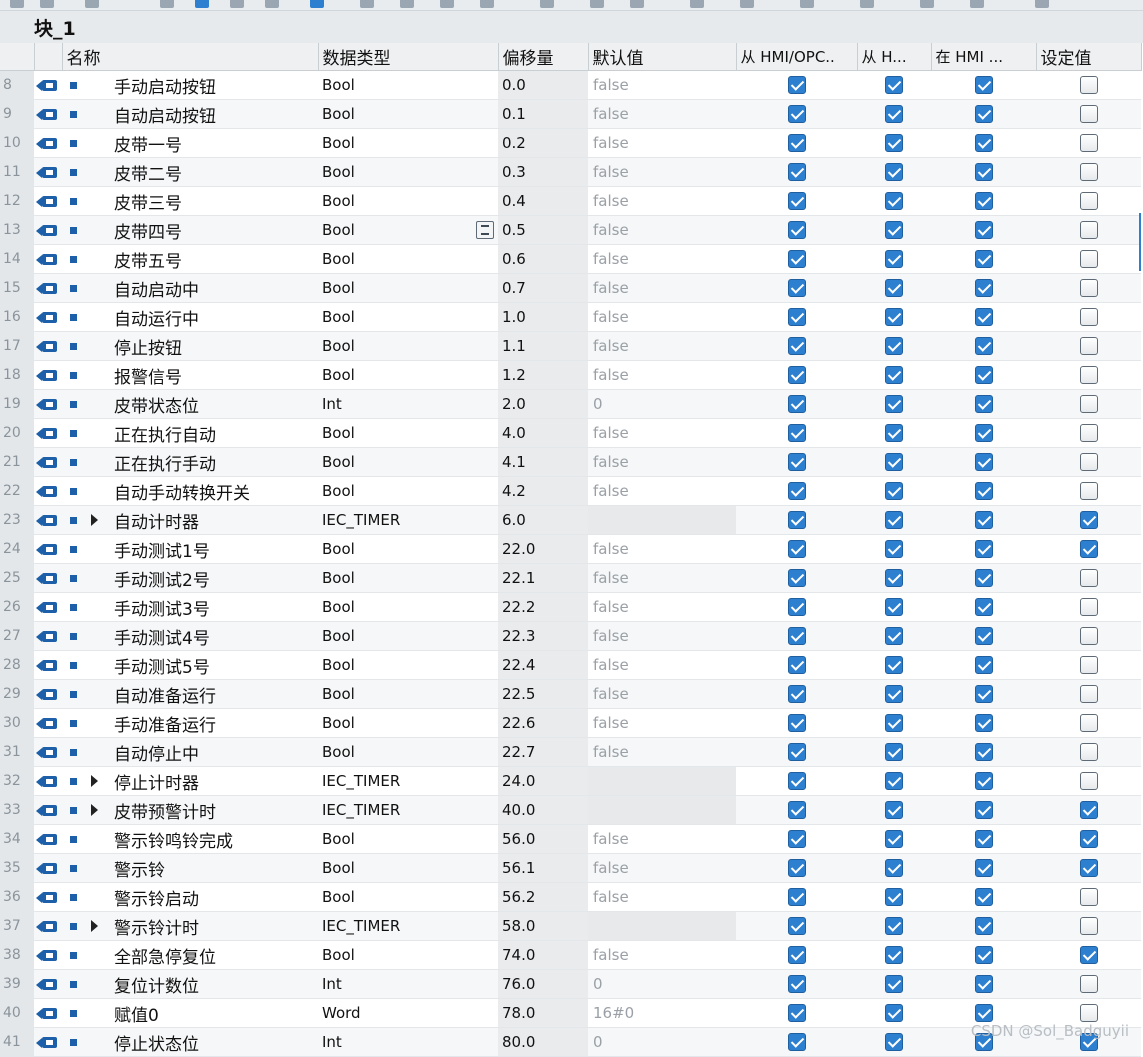  What do you see at coordinates (190, 143) in the screenshot?
I see `name-cell: 皮带一号` at bounding box center [190, 143].